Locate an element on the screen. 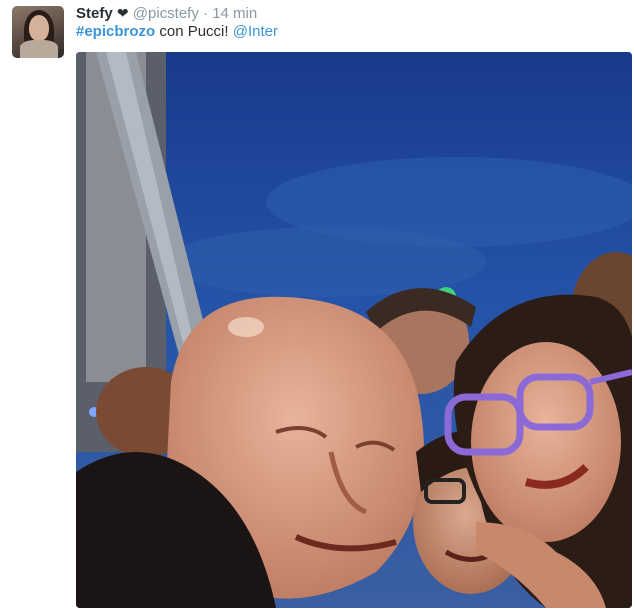  avatar-scarf is located at coordinates (39, 49).